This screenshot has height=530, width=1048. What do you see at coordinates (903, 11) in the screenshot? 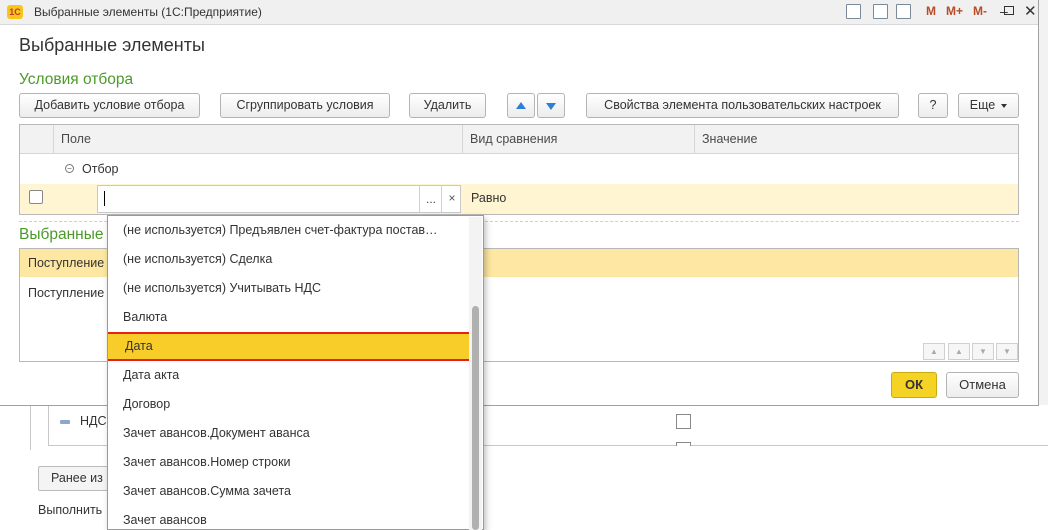
I see `calendar-icon` at bounding box center [903, 11].